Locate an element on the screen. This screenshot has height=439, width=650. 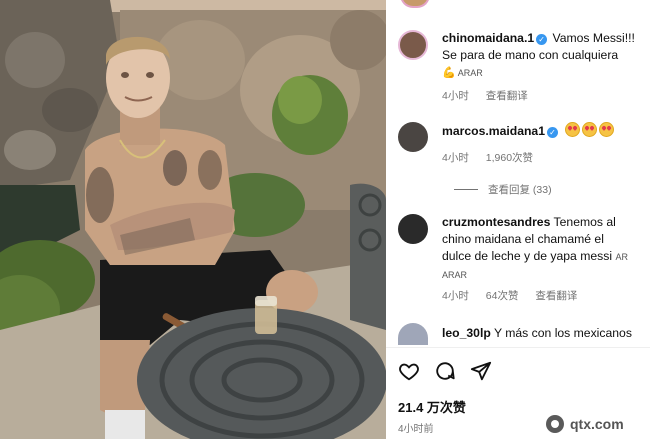
heart-icon is located at coordinates (409, 373).